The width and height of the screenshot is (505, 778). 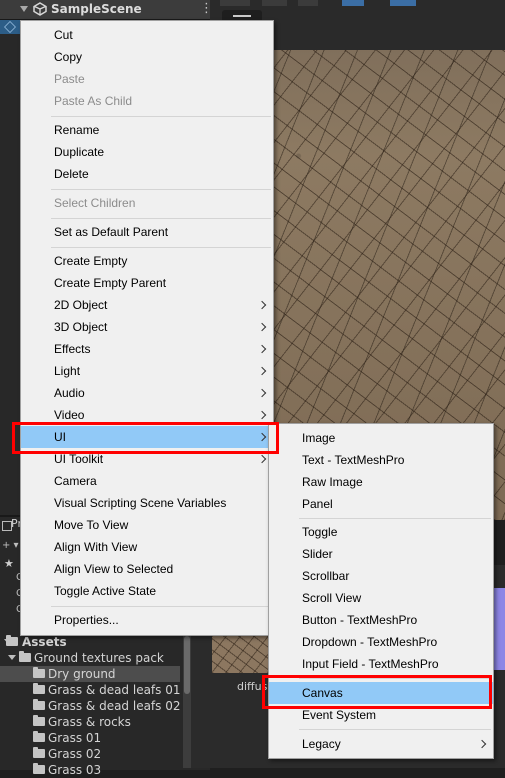 What do you see at coordinates (96, 9) in the screenshot?
I see `scene-title: SampleScene` at bounding box center [96, 9].